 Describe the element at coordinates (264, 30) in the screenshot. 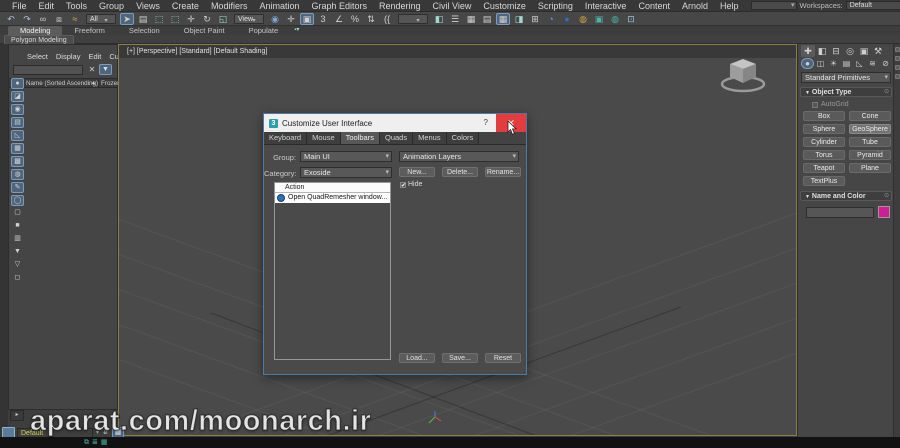

I see `ribbon-tab-populate: Populate` at that location.